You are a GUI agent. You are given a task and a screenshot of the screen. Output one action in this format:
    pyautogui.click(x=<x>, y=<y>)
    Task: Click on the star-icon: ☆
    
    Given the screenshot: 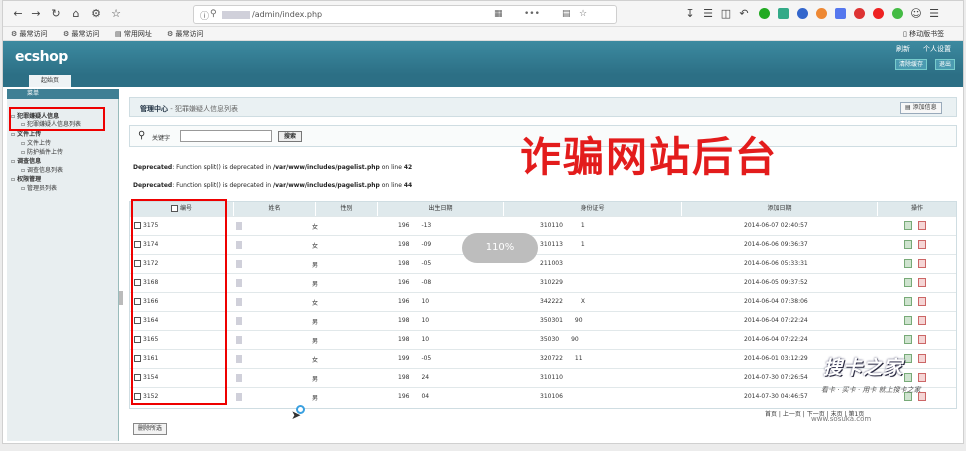 What is the action you would take?
    pyautogui.click(x=116, y=14)
    